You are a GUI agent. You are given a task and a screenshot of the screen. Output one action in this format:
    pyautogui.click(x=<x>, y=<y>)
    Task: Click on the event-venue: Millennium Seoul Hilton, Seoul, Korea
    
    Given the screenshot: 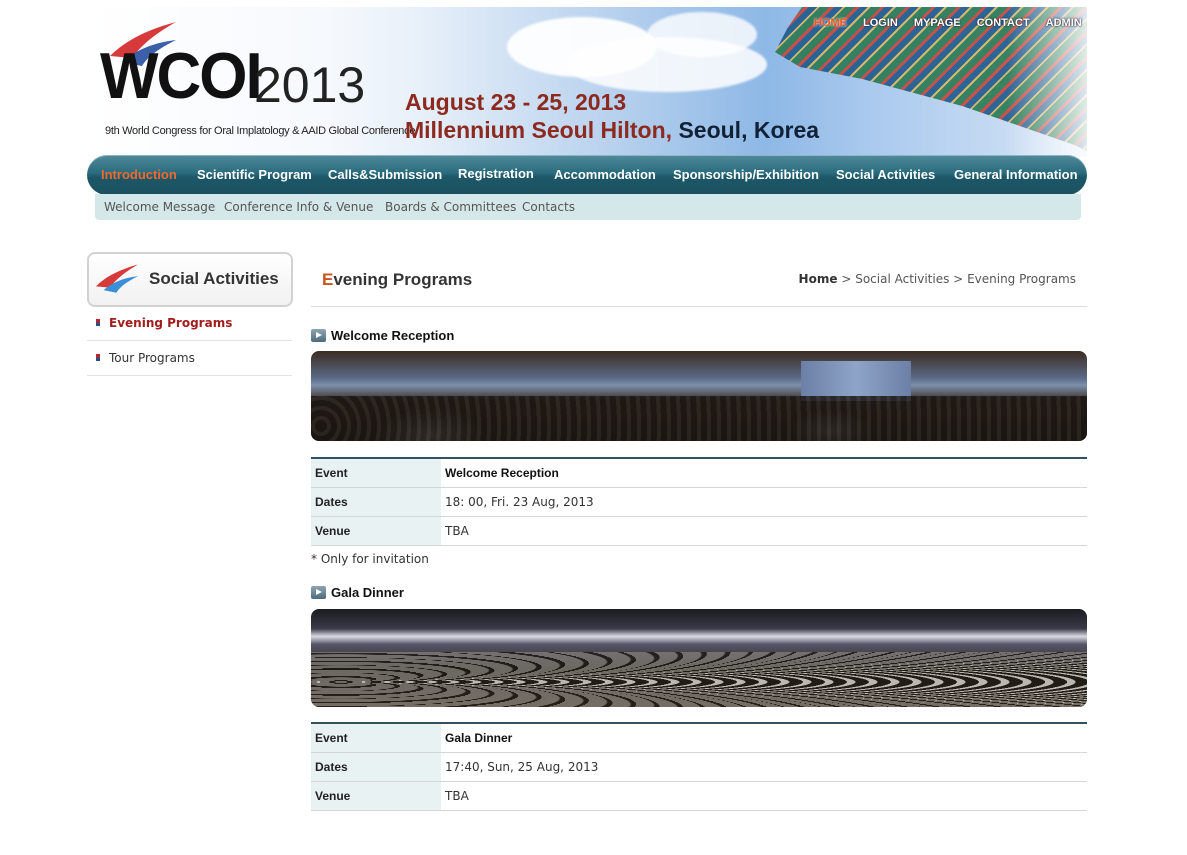 What is the action you would take?
    pyautogui.click(x=612, y=130)
    